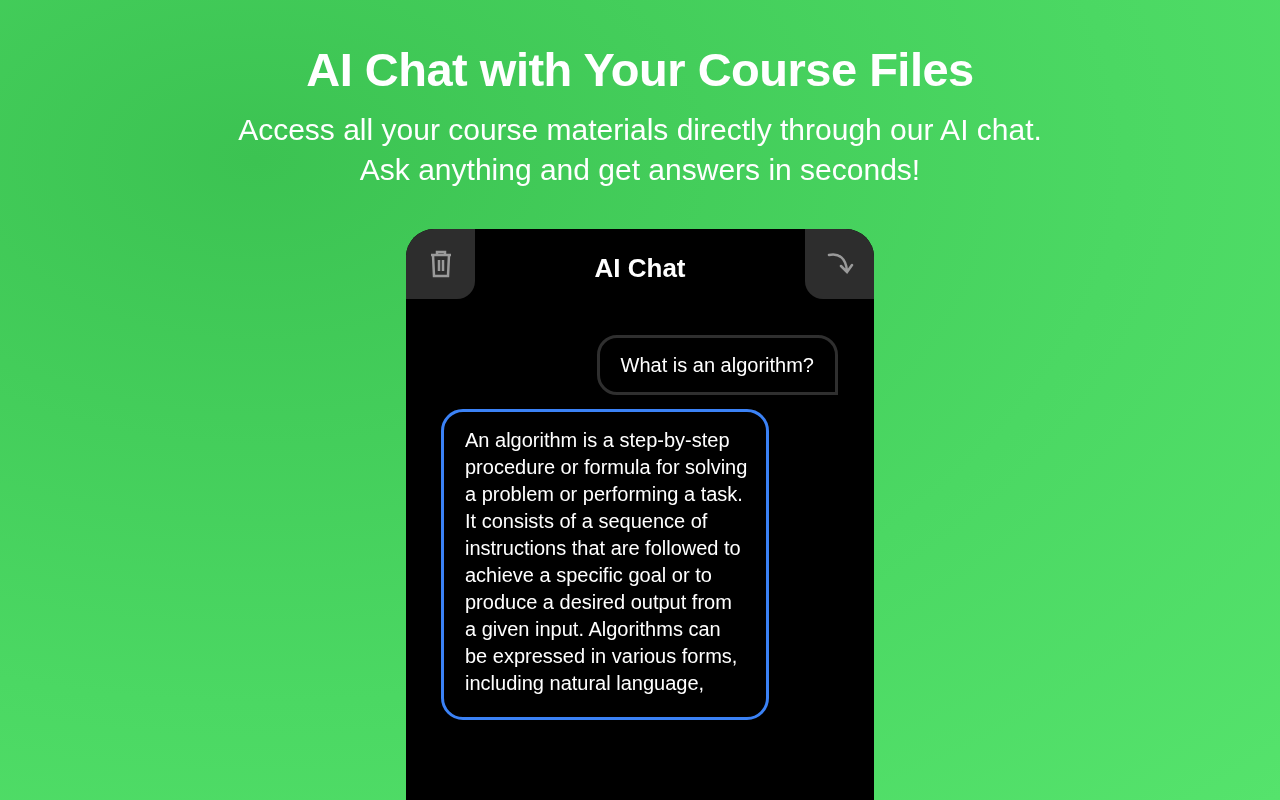 Image resolution: width=1280 pixels, height=800 pixels. I want to click on user-message: What is an algorithm?, so click(717, 365).